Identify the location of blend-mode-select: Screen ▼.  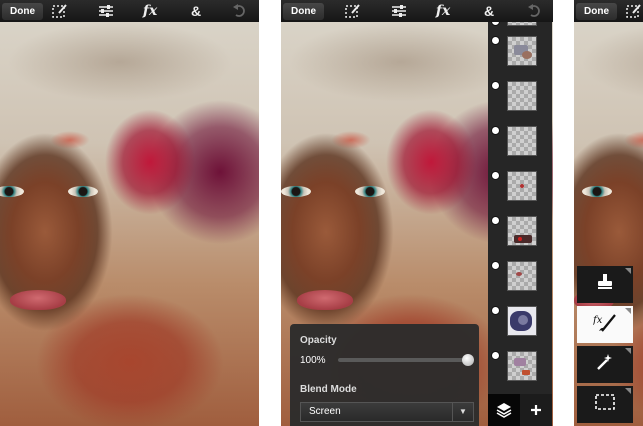
(387, 412).